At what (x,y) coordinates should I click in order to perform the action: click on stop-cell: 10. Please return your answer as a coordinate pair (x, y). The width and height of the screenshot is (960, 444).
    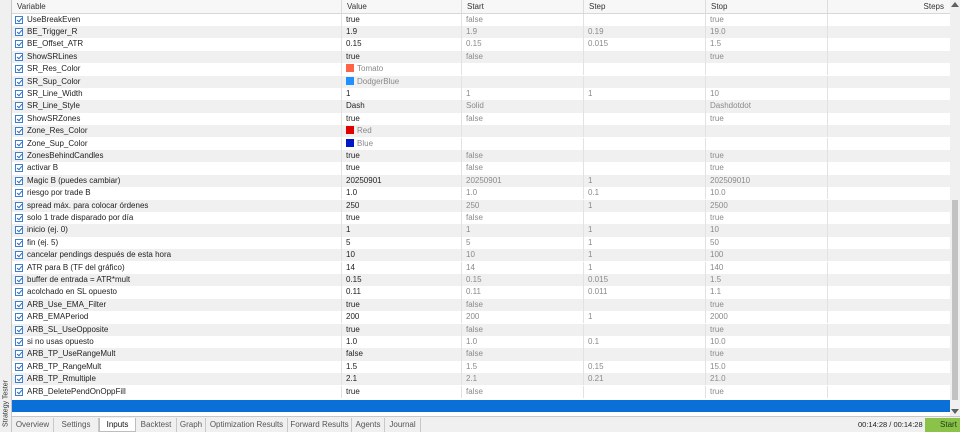
    Looking at the image, I should click on (767, 230).